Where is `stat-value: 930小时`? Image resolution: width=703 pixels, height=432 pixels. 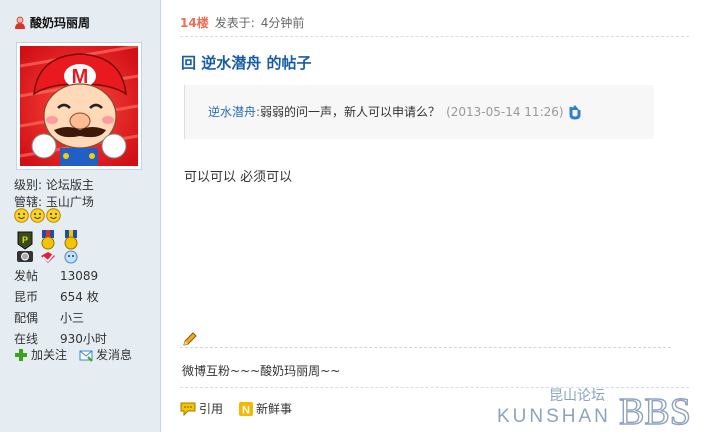 stat-value: 930小时 is located at coordinates (83, 339).